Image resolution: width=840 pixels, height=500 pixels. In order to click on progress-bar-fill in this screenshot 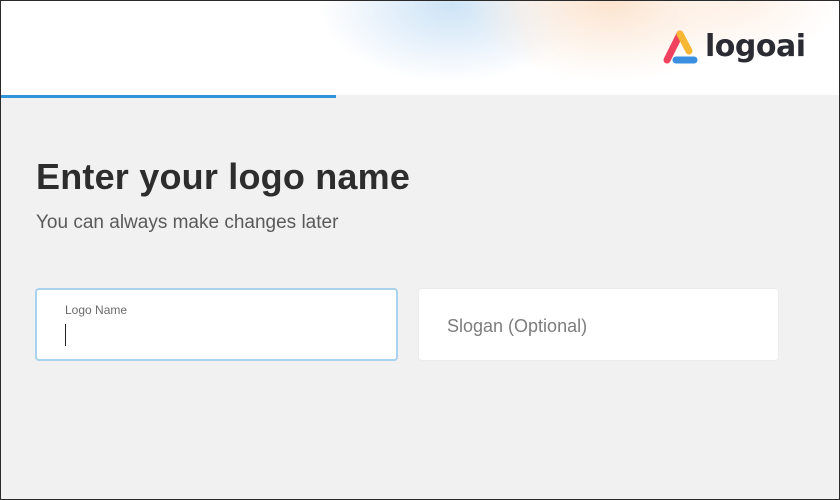, I will do `click(168, 96)`.